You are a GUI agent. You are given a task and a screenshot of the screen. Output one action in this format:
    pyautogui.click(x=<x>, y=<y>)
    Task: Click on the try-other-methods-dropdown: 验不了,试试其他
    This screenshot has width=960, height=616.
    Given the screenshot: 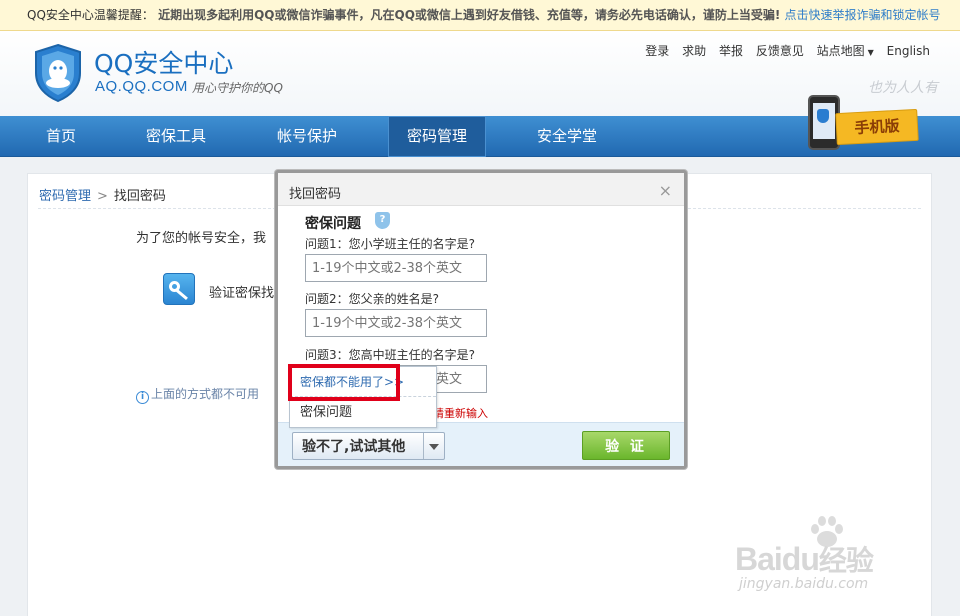 What is the action you would take?
    pyautogui.click(x=368, y=446)
    